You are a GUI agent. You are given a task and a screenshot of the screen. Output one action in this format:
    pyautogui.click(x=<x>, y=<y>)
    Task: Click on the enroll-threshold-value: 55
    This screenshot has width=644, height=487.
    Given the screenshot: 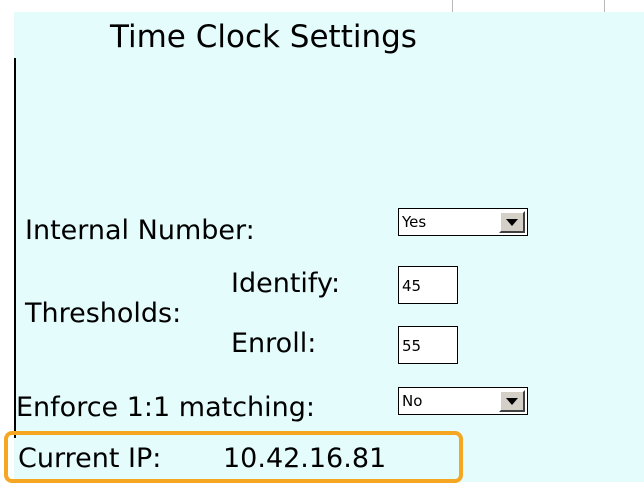 What is the action you would take?
    pyautogui.click(x=412, y=346)
    